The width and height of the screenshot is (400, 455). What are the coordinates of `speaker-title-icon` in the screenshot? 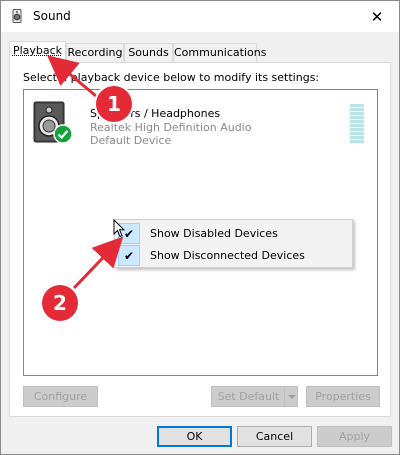 It's located at (17, 16).